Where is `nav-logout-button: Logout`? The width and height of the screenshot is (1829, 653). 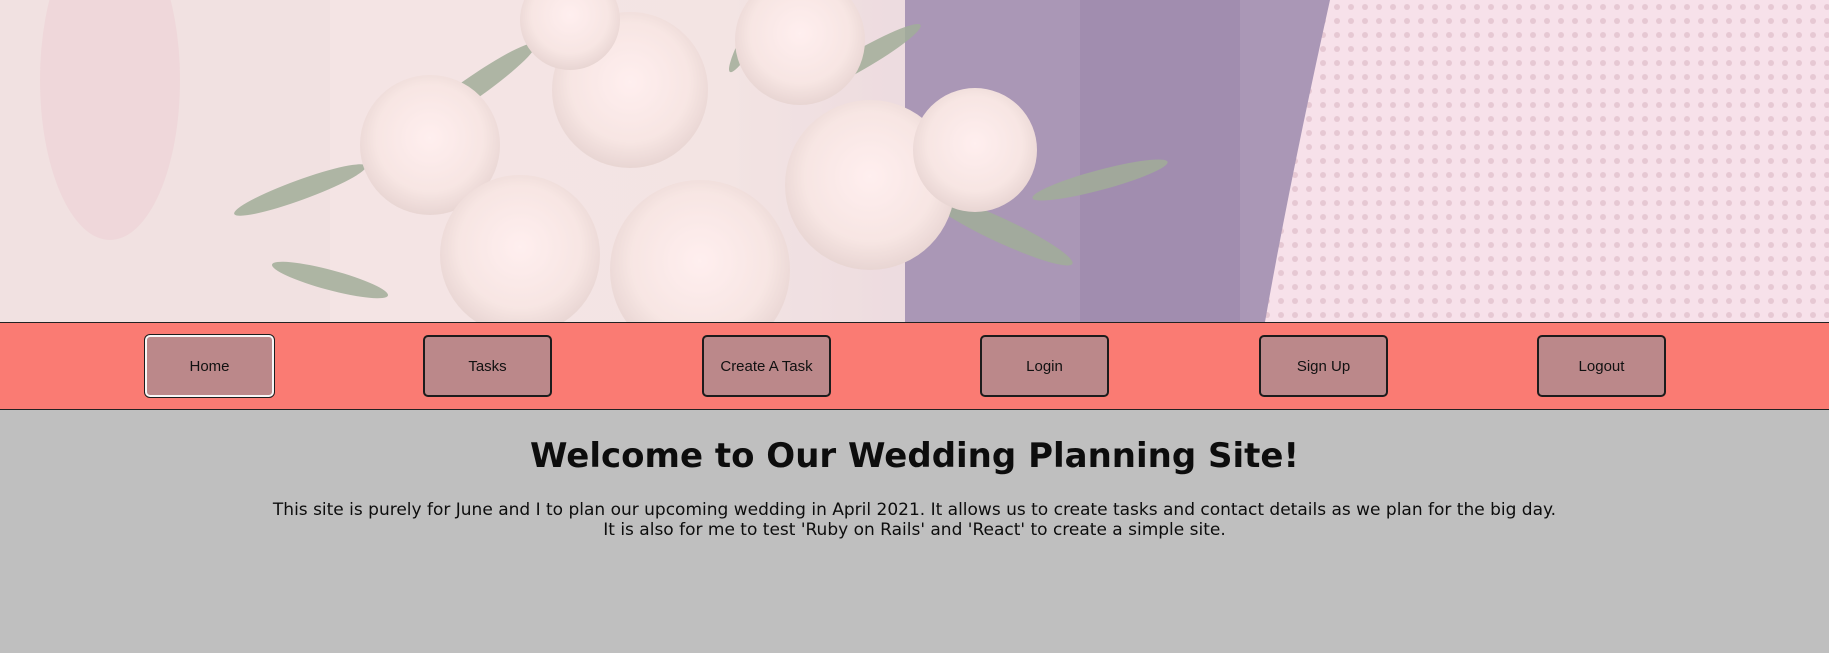 nav-logout-button: Logout is located at coordinates (1601, 366).